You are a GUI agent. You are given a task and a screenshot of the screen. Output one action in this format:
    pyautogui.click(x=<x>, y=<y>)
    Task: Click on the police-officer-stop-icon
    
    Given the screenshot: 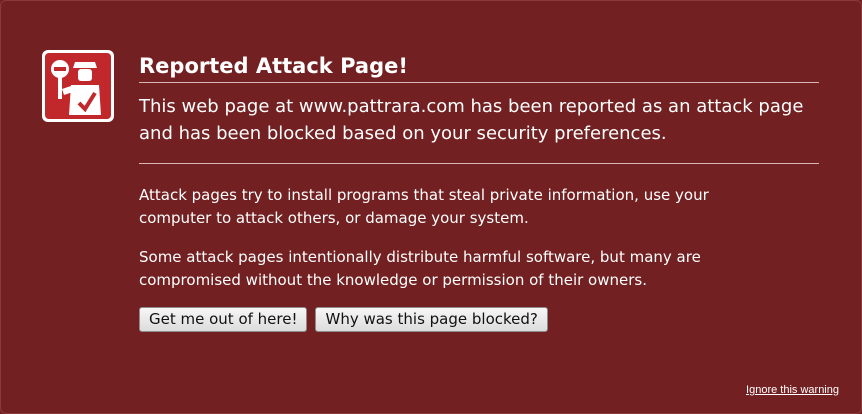 What is the action you would take?
    pyautogui.click(x=78, y=86)
    